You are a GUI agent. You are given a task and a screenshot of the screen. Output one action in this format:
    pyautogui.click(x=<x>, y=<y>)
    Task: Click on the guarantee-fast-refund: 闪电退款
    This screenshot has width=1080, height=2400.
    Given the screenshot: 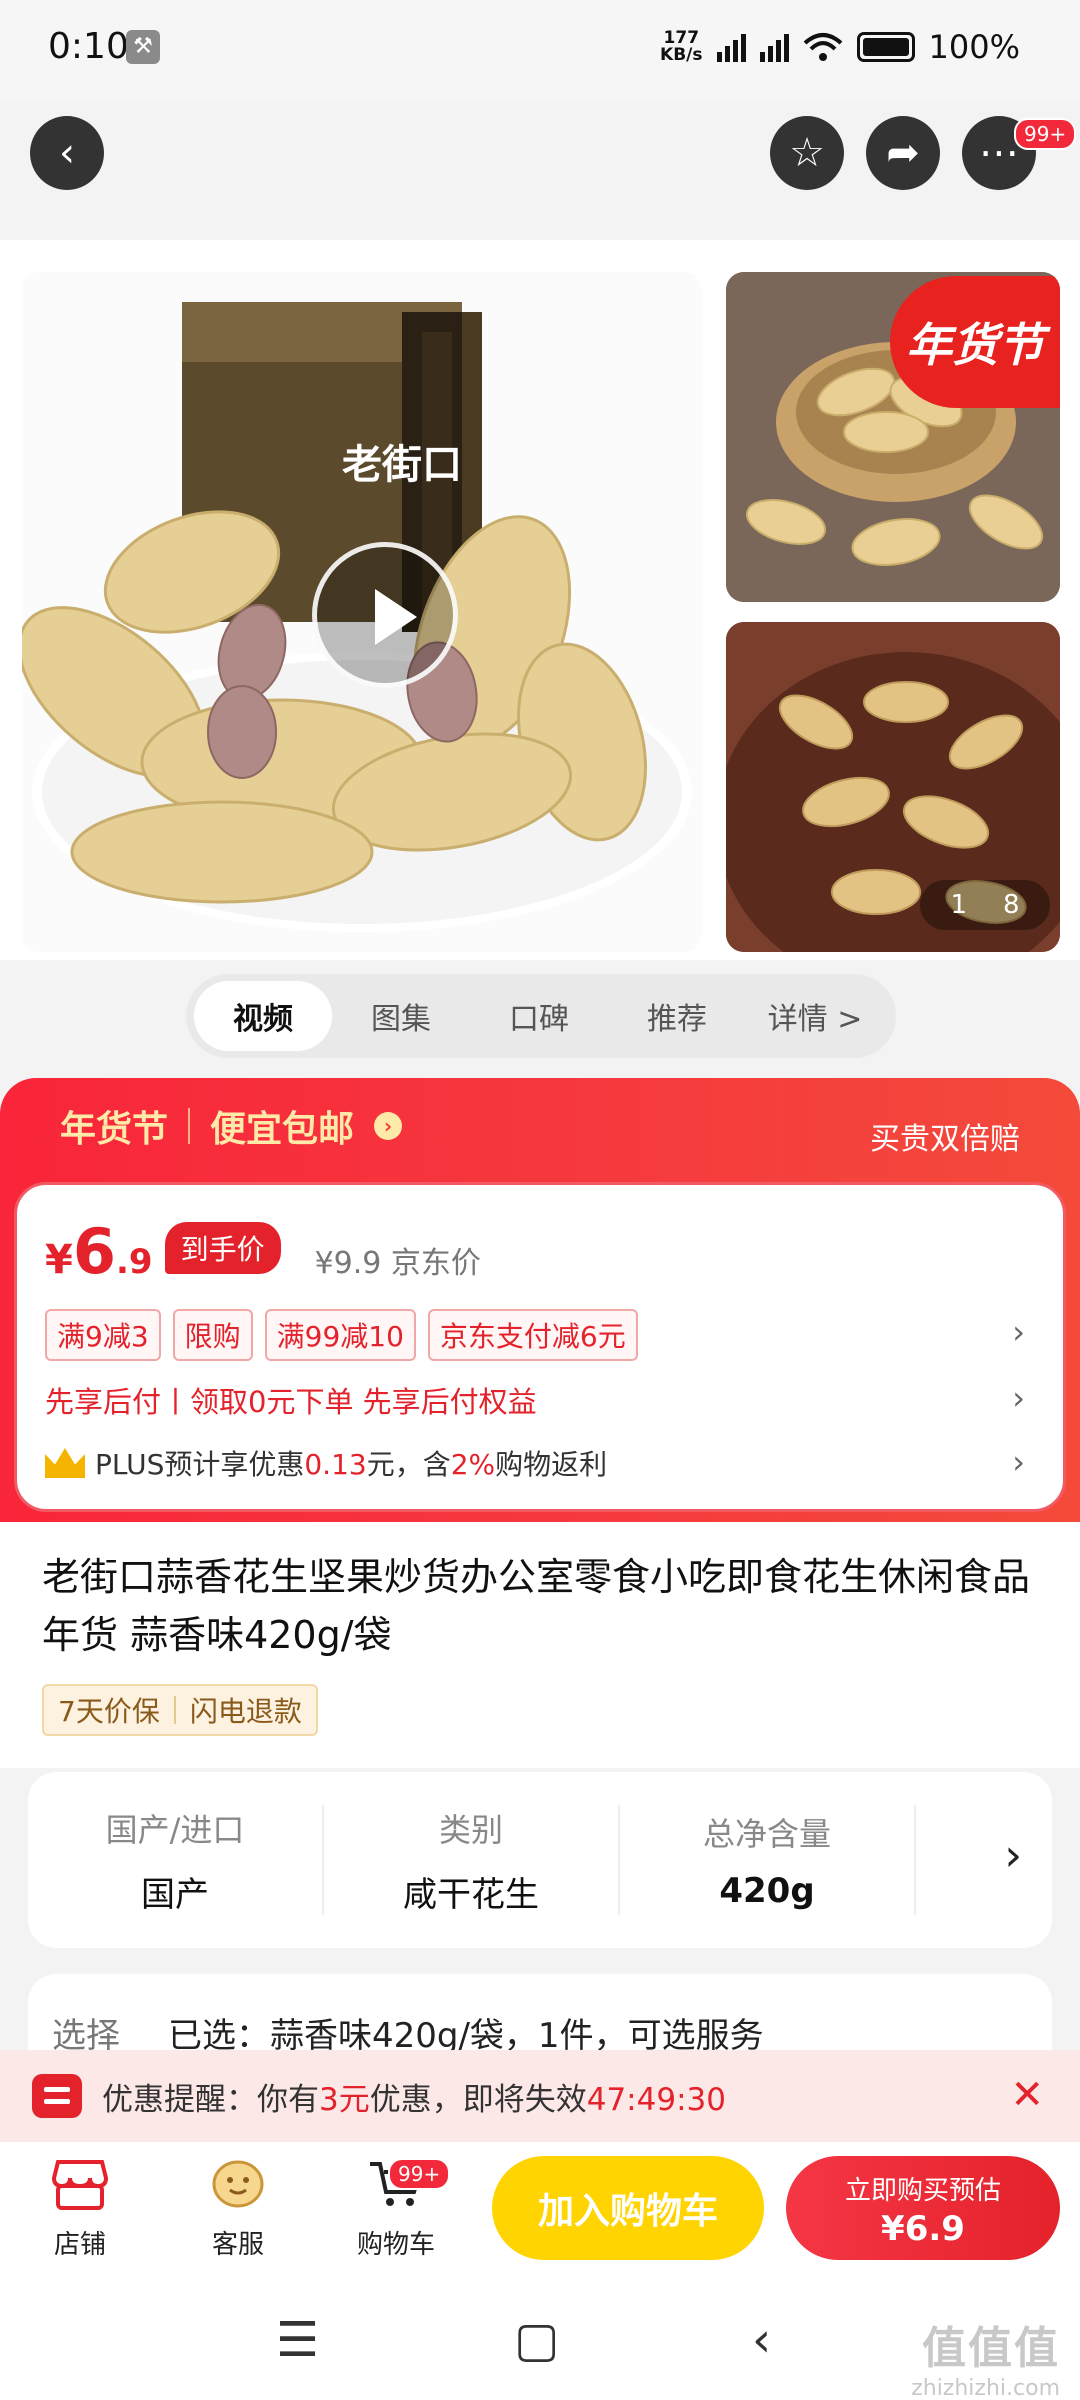 What is the action you would take?
    pyautogui.click(x=245, y=1711)
    